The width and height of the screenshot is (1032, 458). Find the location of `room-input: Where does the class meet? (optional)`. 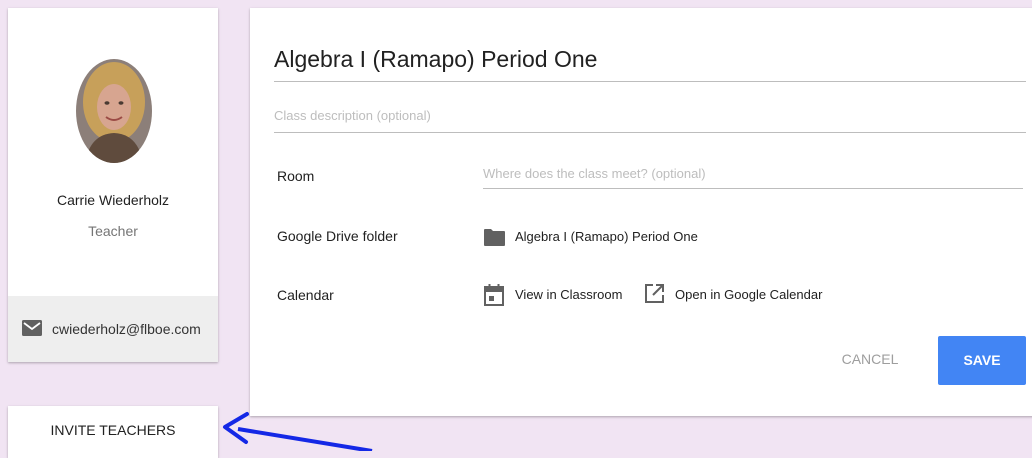

room-input: Where does the class meet? (optional) is located at coordinates (753, 177).